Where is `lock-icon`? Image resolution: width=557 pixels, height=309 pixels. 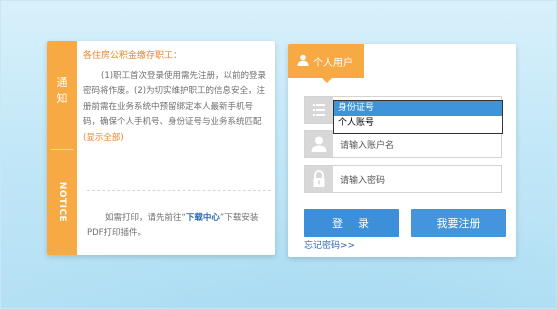
lock-icon is located at coordinates (319, 179).